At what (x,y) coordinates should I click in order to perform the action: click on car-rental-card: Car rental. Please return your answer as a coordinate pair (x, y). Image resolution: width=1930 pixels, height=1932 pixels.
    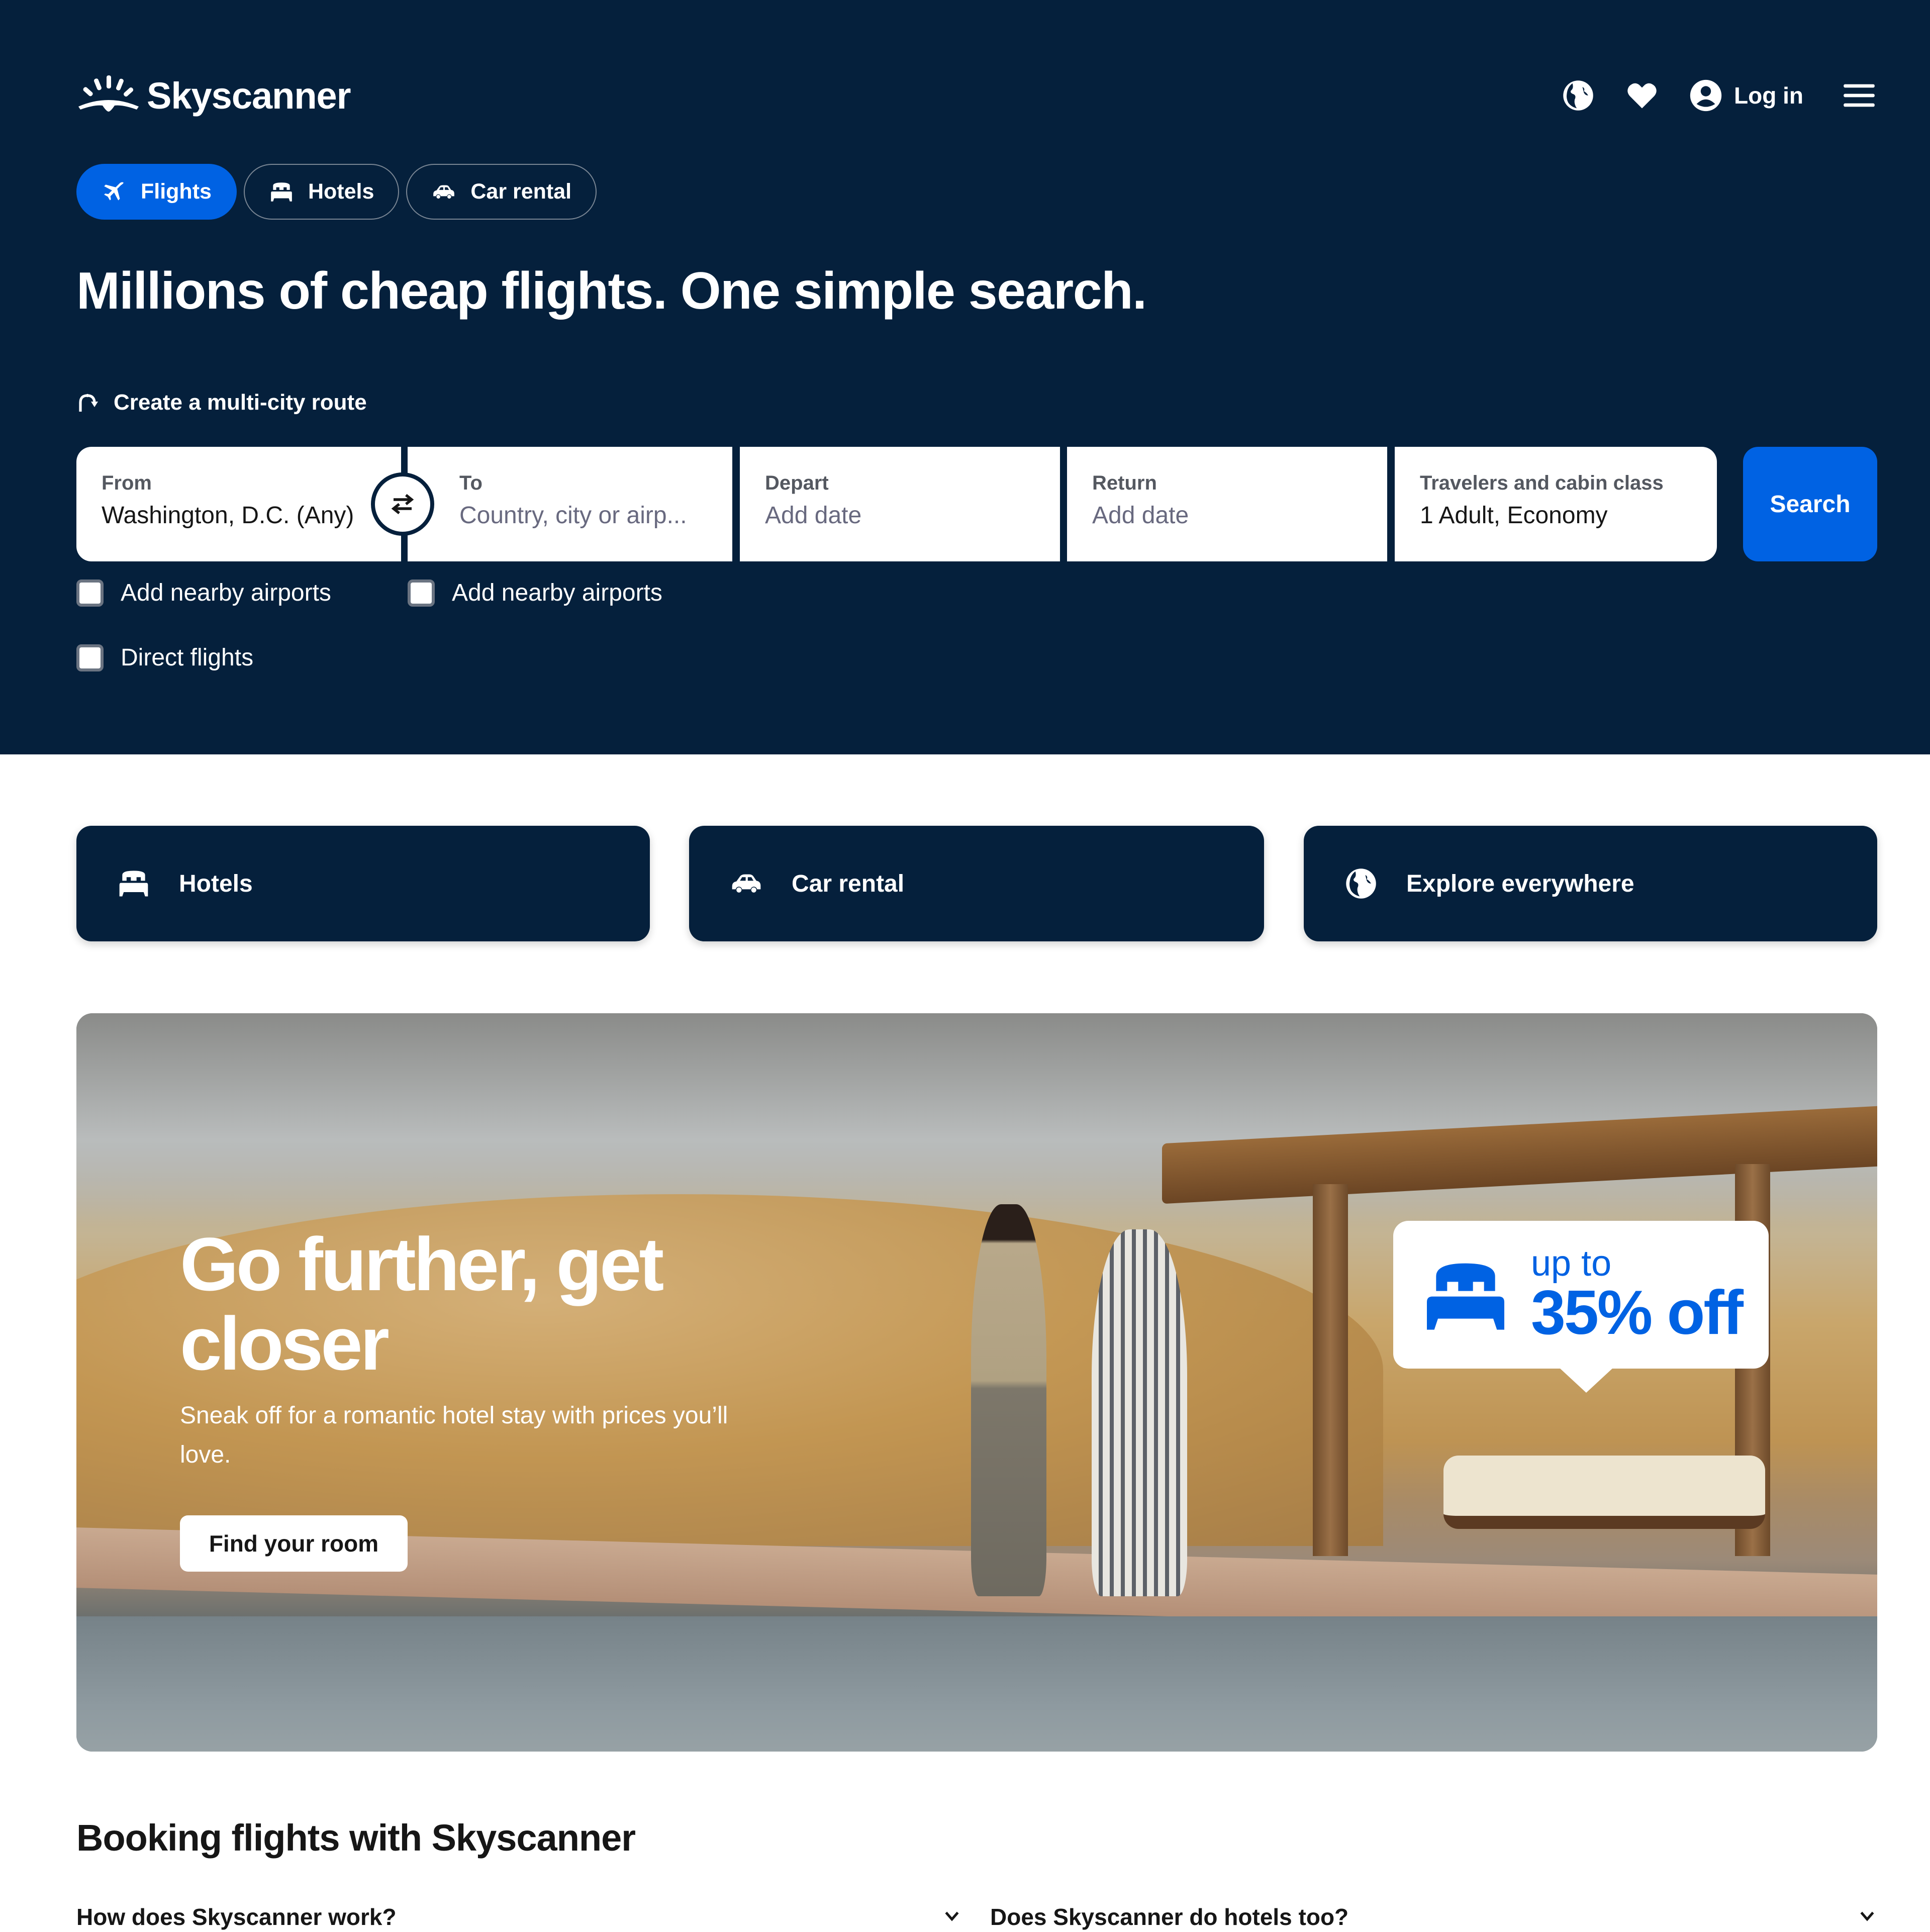
    Looking at the image, I should click on (976, 883).